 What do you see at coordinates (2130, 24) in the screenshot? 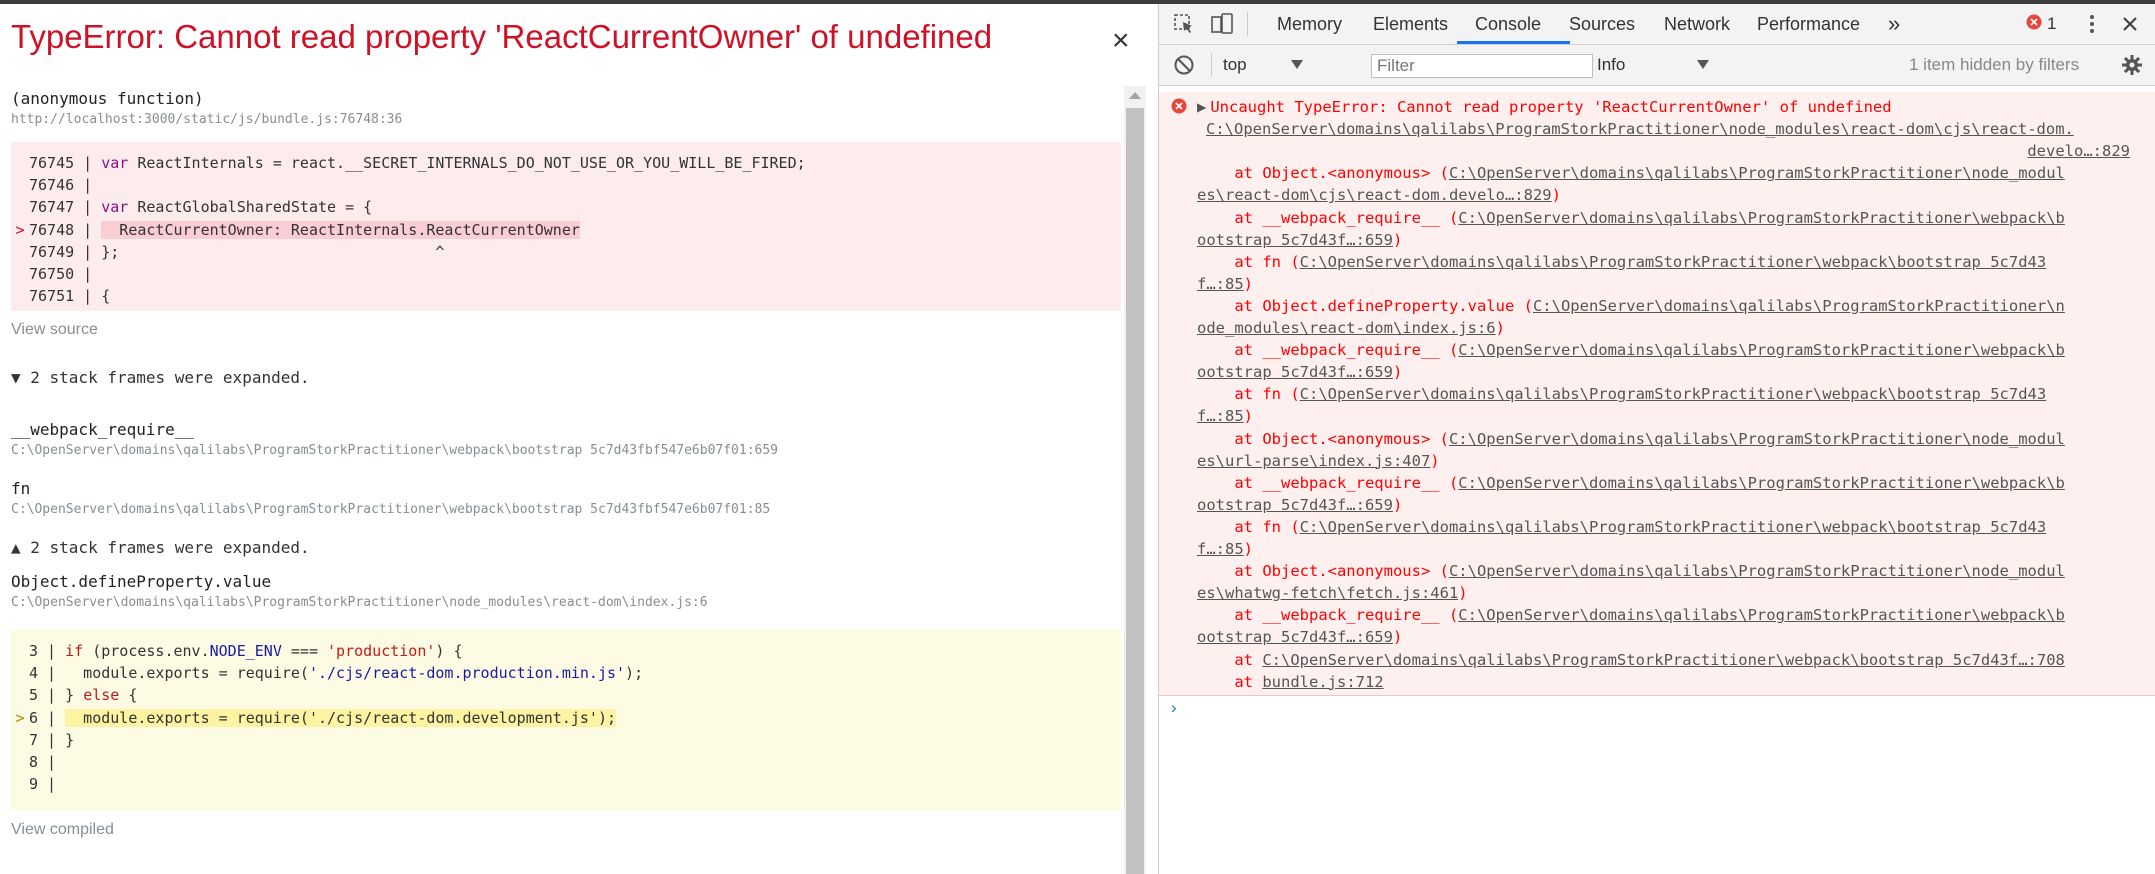
I see `close-devtools-icon` at bounding box center [2130, 24].